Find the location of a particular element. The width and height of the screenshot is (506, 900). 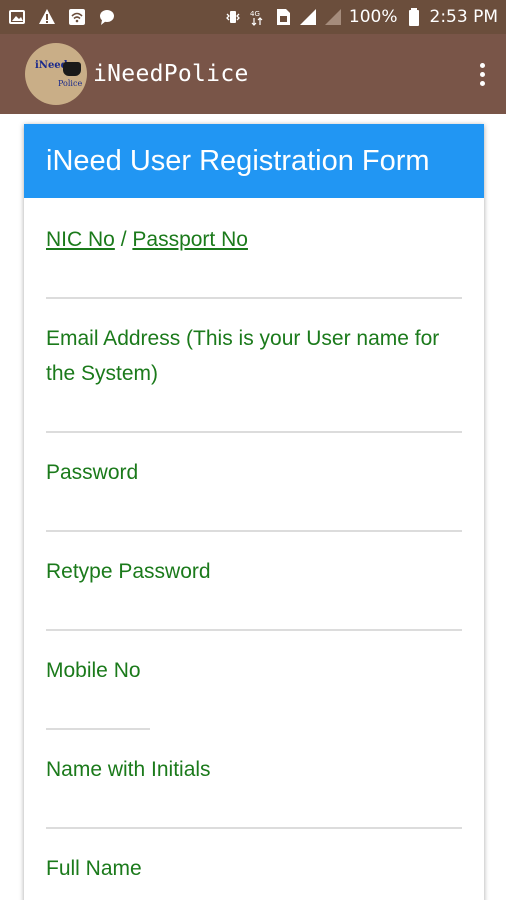

signal-icon is located at coordinates (308, 17).